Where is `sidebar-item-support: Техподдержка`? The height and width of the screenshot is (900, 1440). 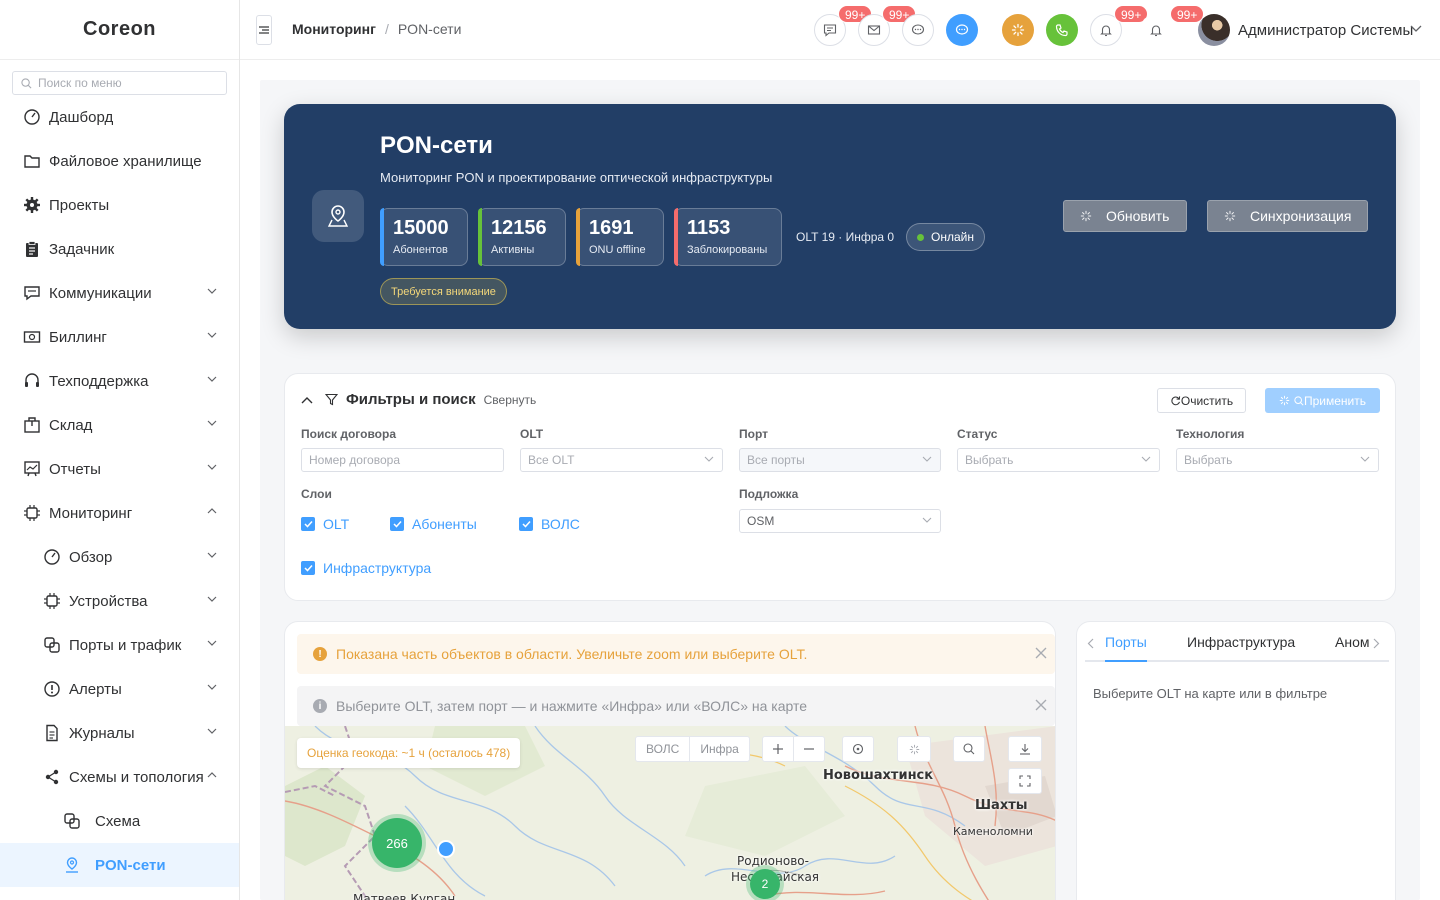 sidebar-item-support: Техподдержка is located at coordinates (119, 381).